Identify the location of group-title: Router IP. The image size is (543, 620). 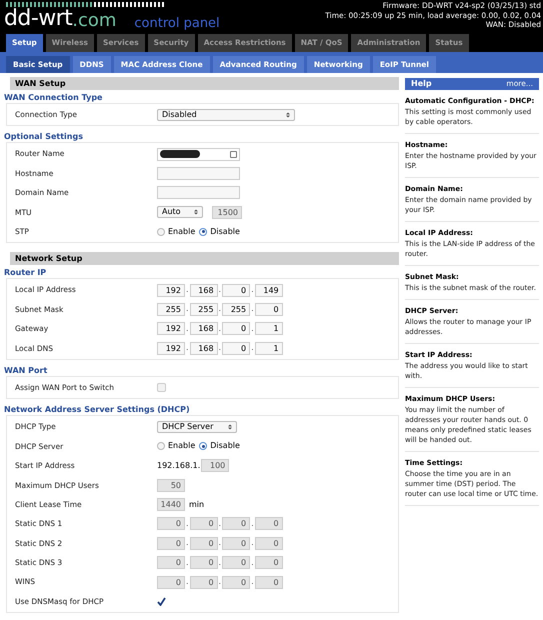
(26, 272).